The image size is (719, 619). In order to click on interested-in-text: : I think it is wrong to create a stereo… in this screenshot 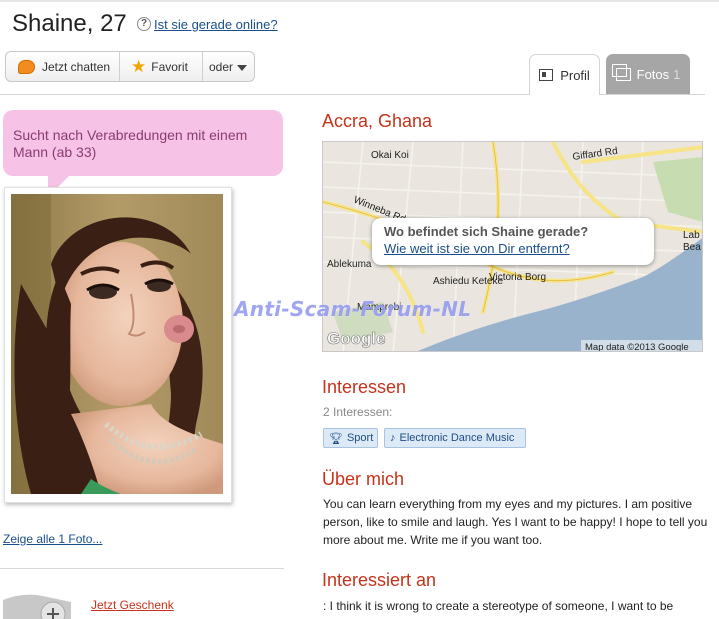, I will do `click(498, 606)`.